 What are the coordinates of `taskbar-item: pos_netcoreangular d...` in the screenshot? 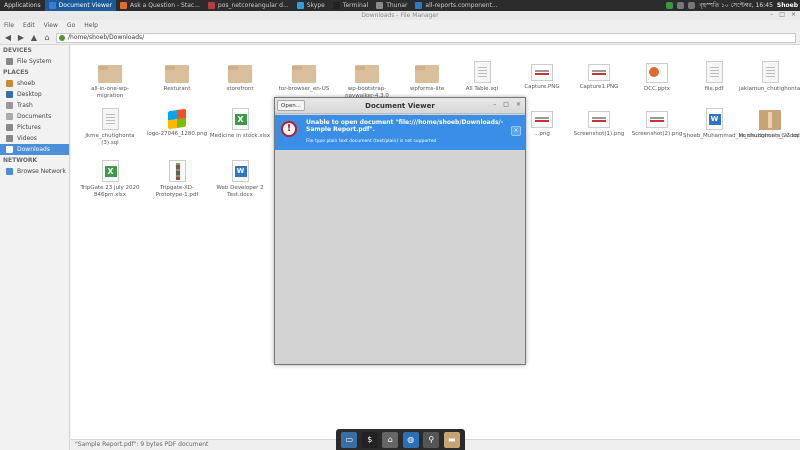 It's located at (248, 5).